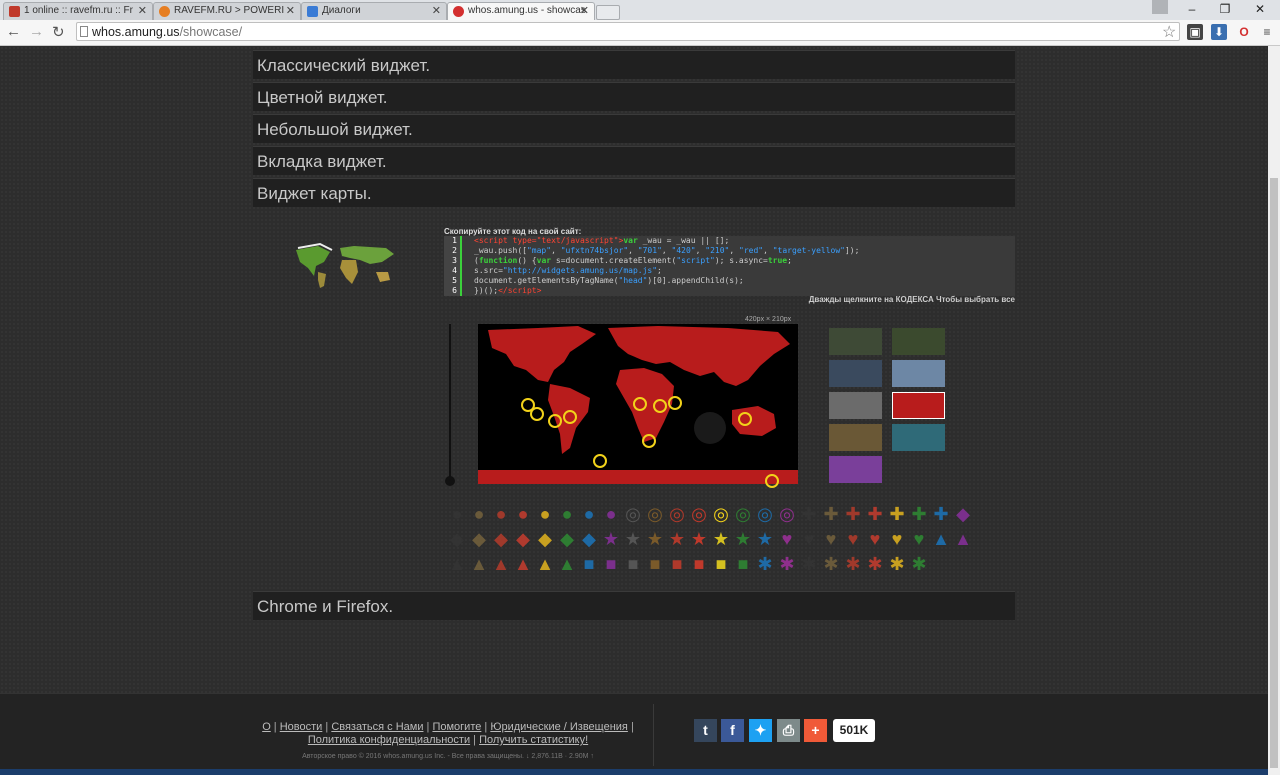 This screenshot has height=775, width=1280. Describe the element at coordinates (1219, 32) in the screenshot. I see `download-icon: ⬇` at that location.